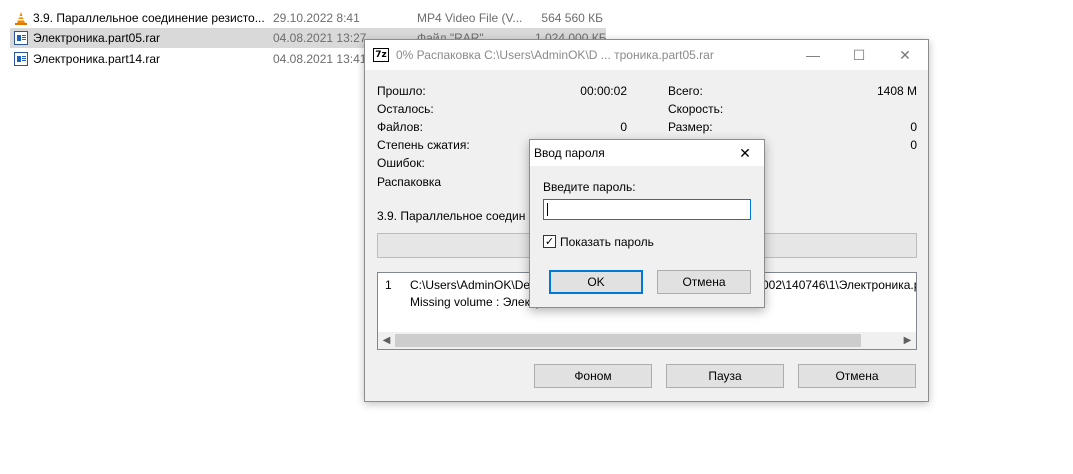 Image resolution: width=1073 pixels, height=474 pixels. I want to click on password-prompt-label: Введите пароль:, so click(589, 187).